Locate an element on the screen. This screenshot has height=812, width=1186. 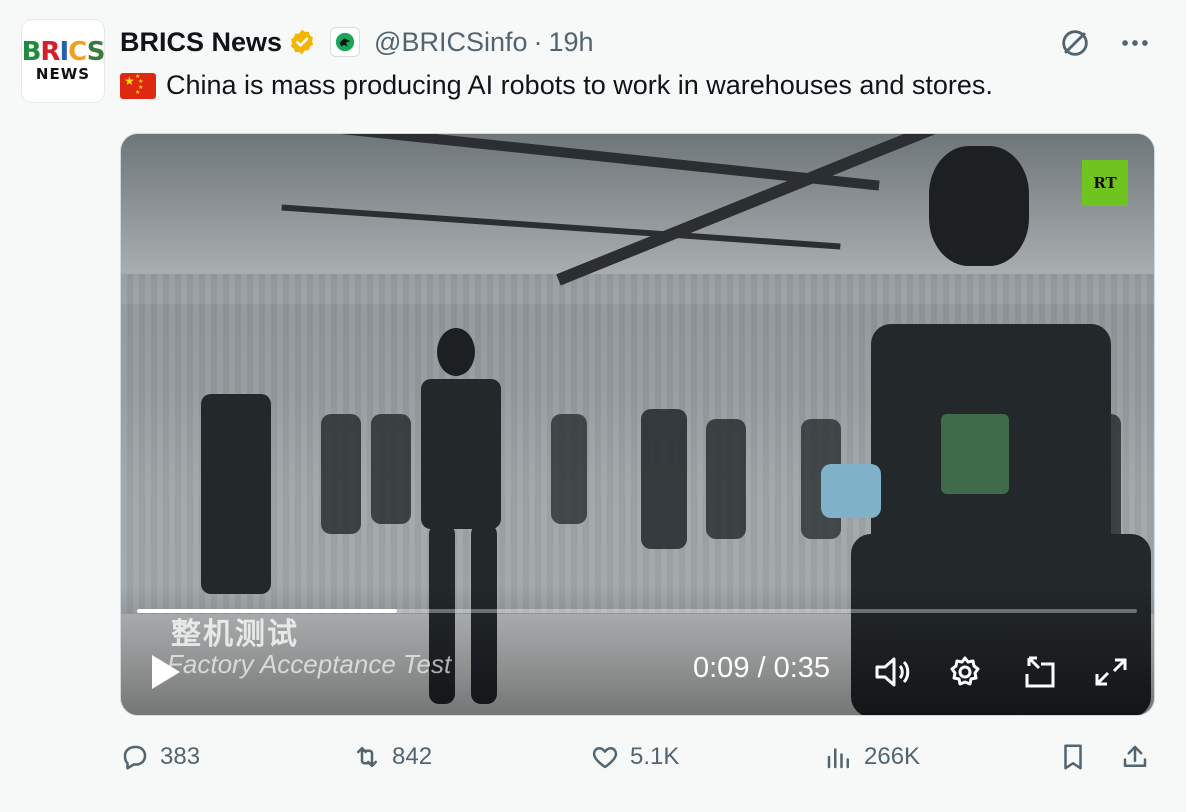
avatar-logo-text: BRICS is located at coordinates (63, 52).